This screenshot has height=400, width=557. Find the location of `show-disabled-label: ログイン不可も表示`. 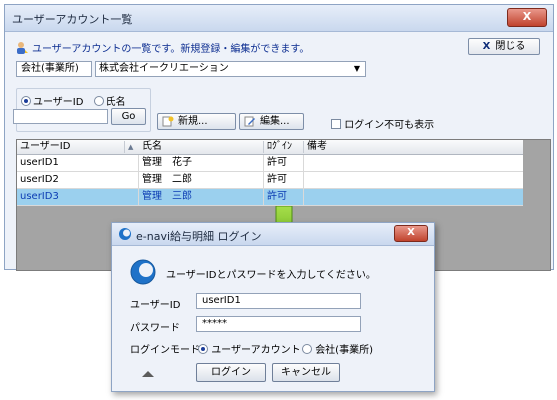

show-disabled-label: ログイン不可も表示 is located at coordinates (389, 125).